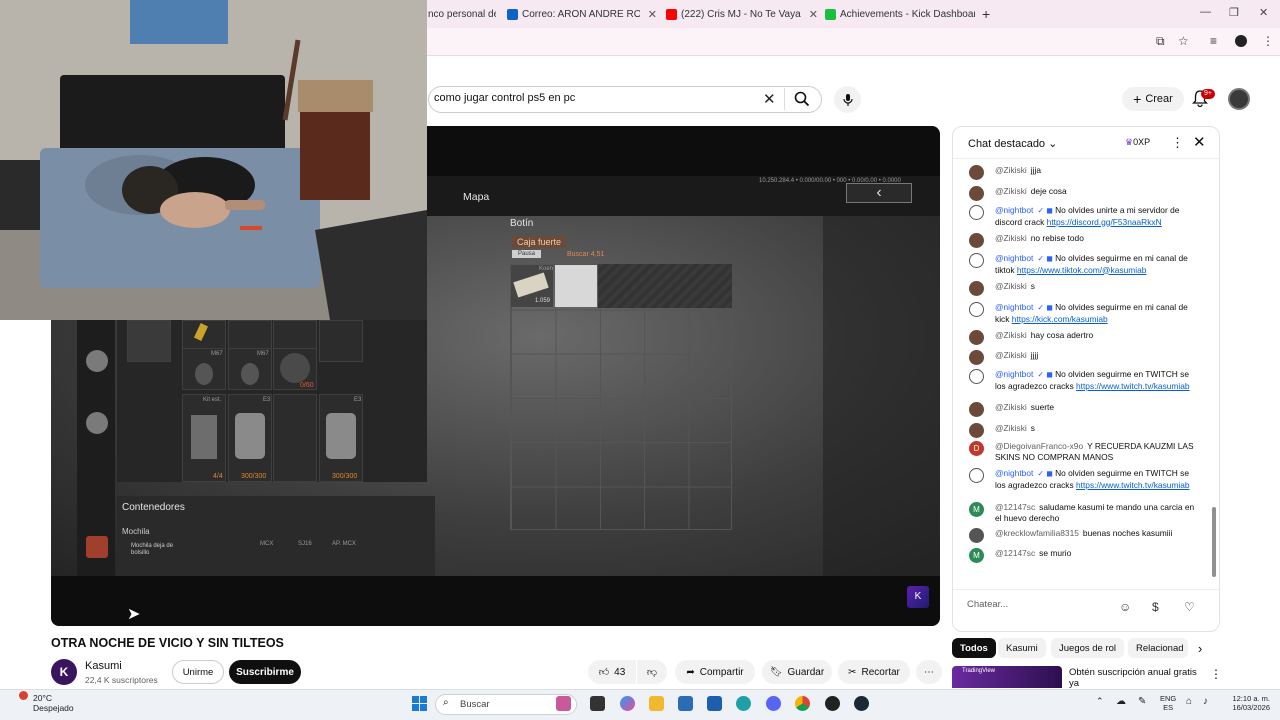  What do you see at coordinates (797, 672) in the screenshot?
I see `save-button: 🔖︎ Guardar` at bounding box center [797, 672].